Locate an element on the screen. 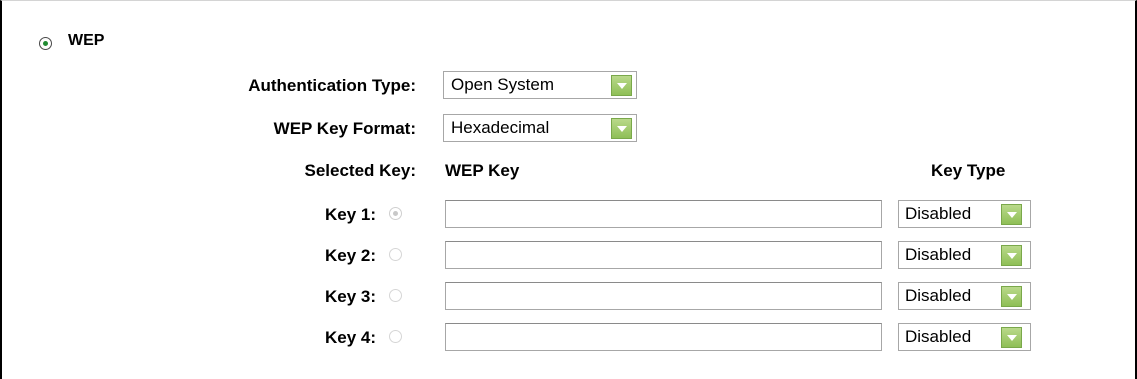  key-3-type-select: Disabled is located at coordinates (964, 296).